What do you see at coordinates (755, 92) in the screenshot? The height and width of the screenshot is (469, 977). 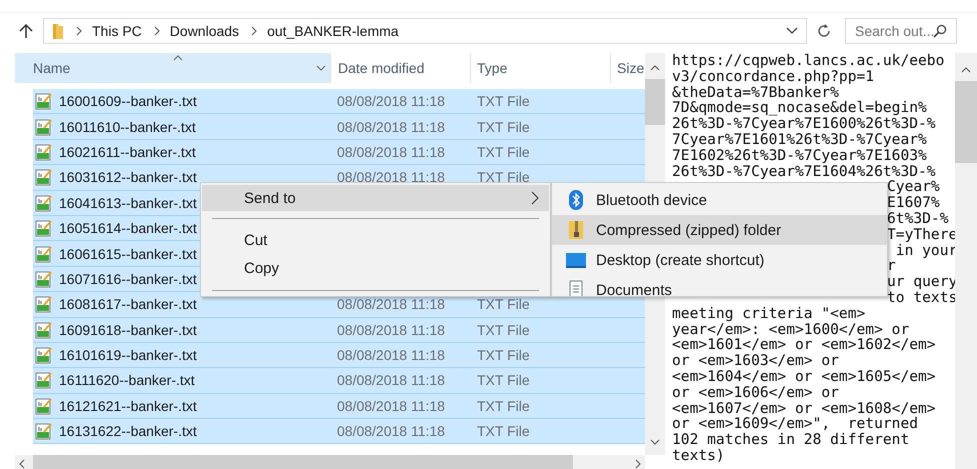 I see `text-line: &theData=%7Bbanker%` at bounding box center [755, 92].